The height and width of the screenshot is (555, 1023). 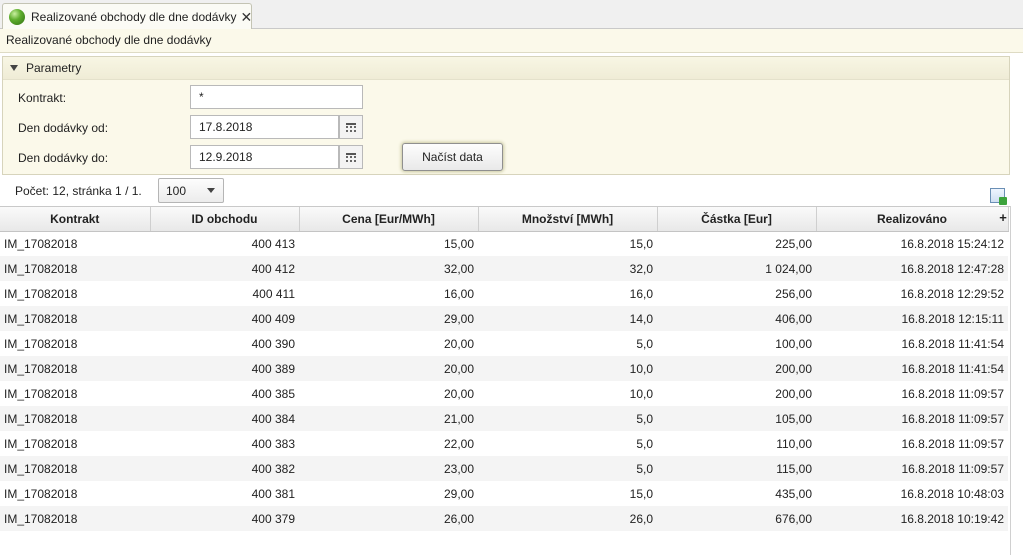 I want to click on delivery-to-label: Den dodávky do:, so click(x=63, y=158).